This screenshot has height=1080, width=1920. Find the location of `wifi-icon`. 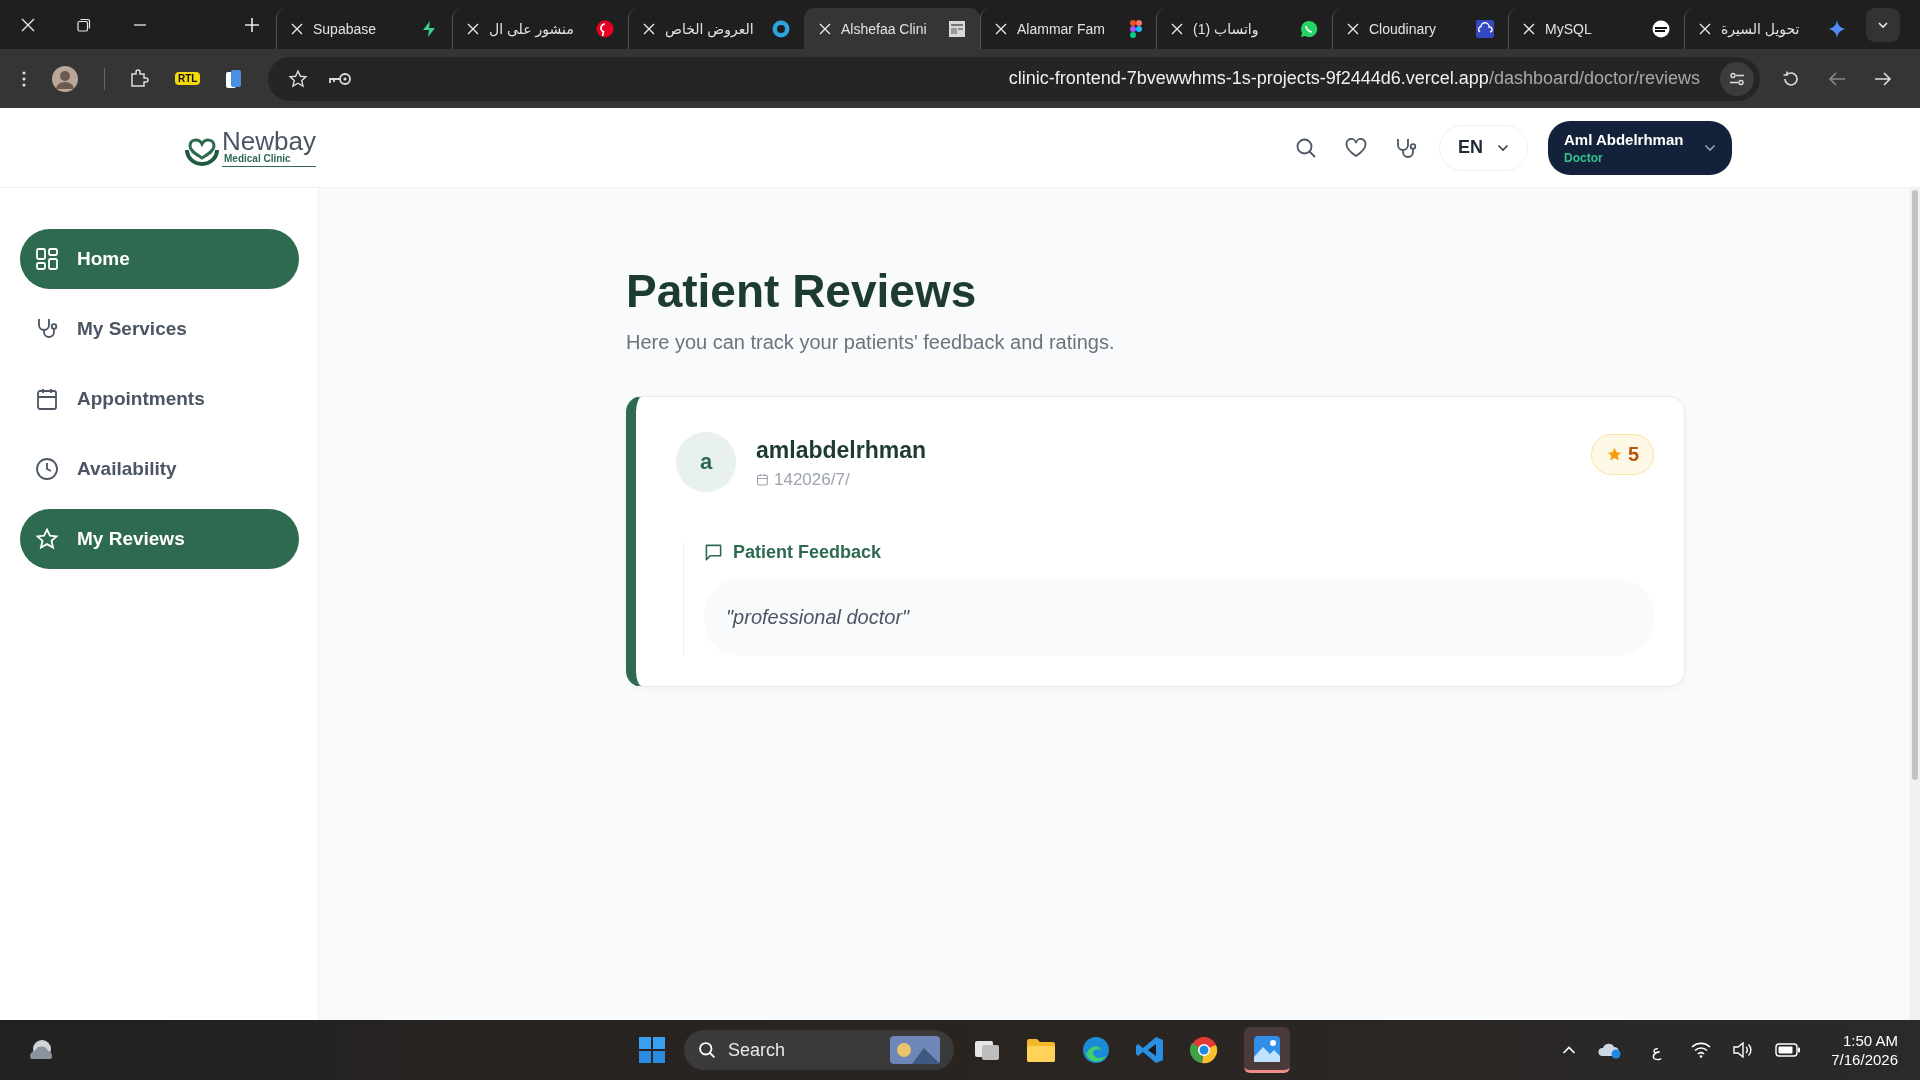

wifi-icon is located at coordinates (1701, 1050).